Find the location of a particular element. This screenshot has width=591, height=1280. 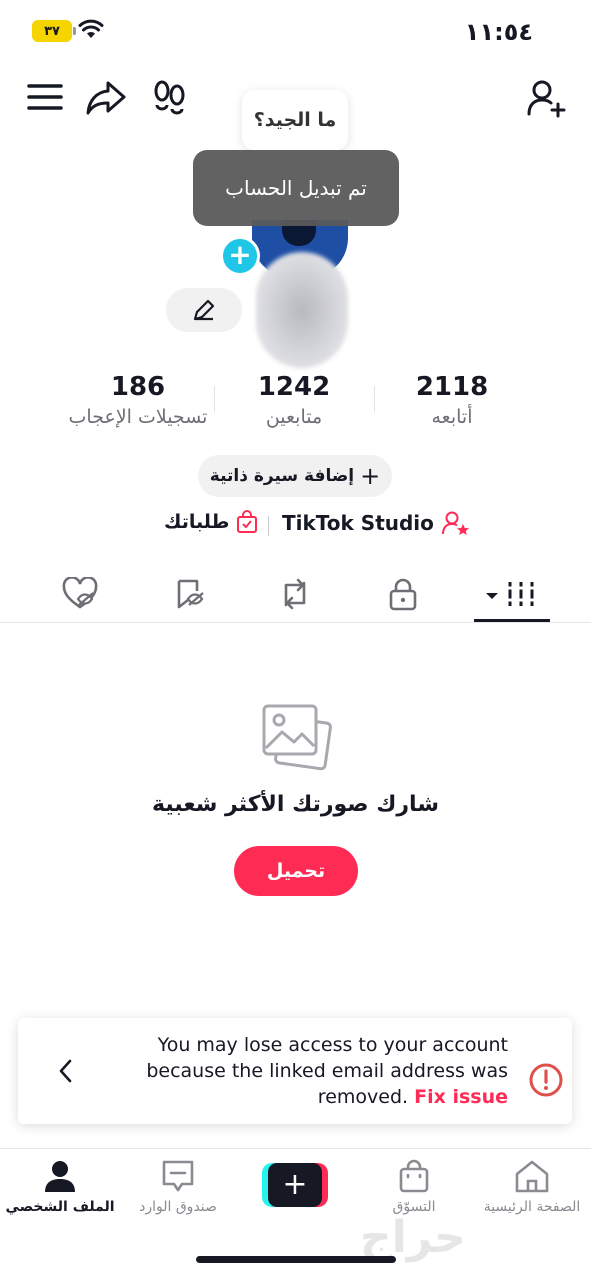

your-orders-link: طلباتك is located at coordinates (211, 522).